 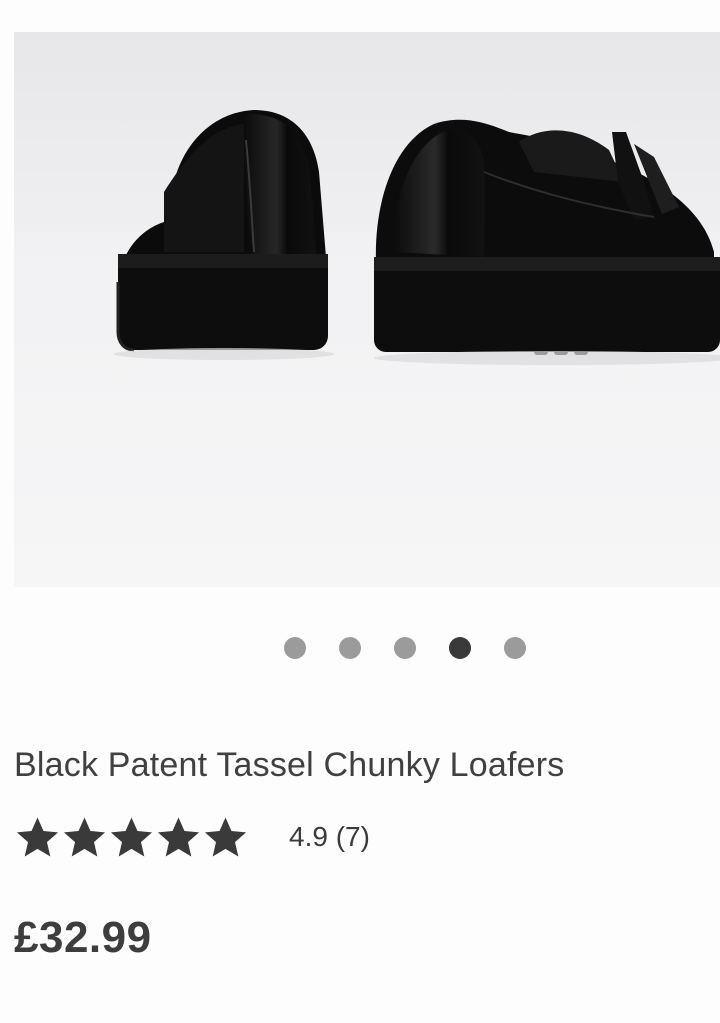 I want to click on rating-score: 4.9 (7), so click(x=329, y=836).